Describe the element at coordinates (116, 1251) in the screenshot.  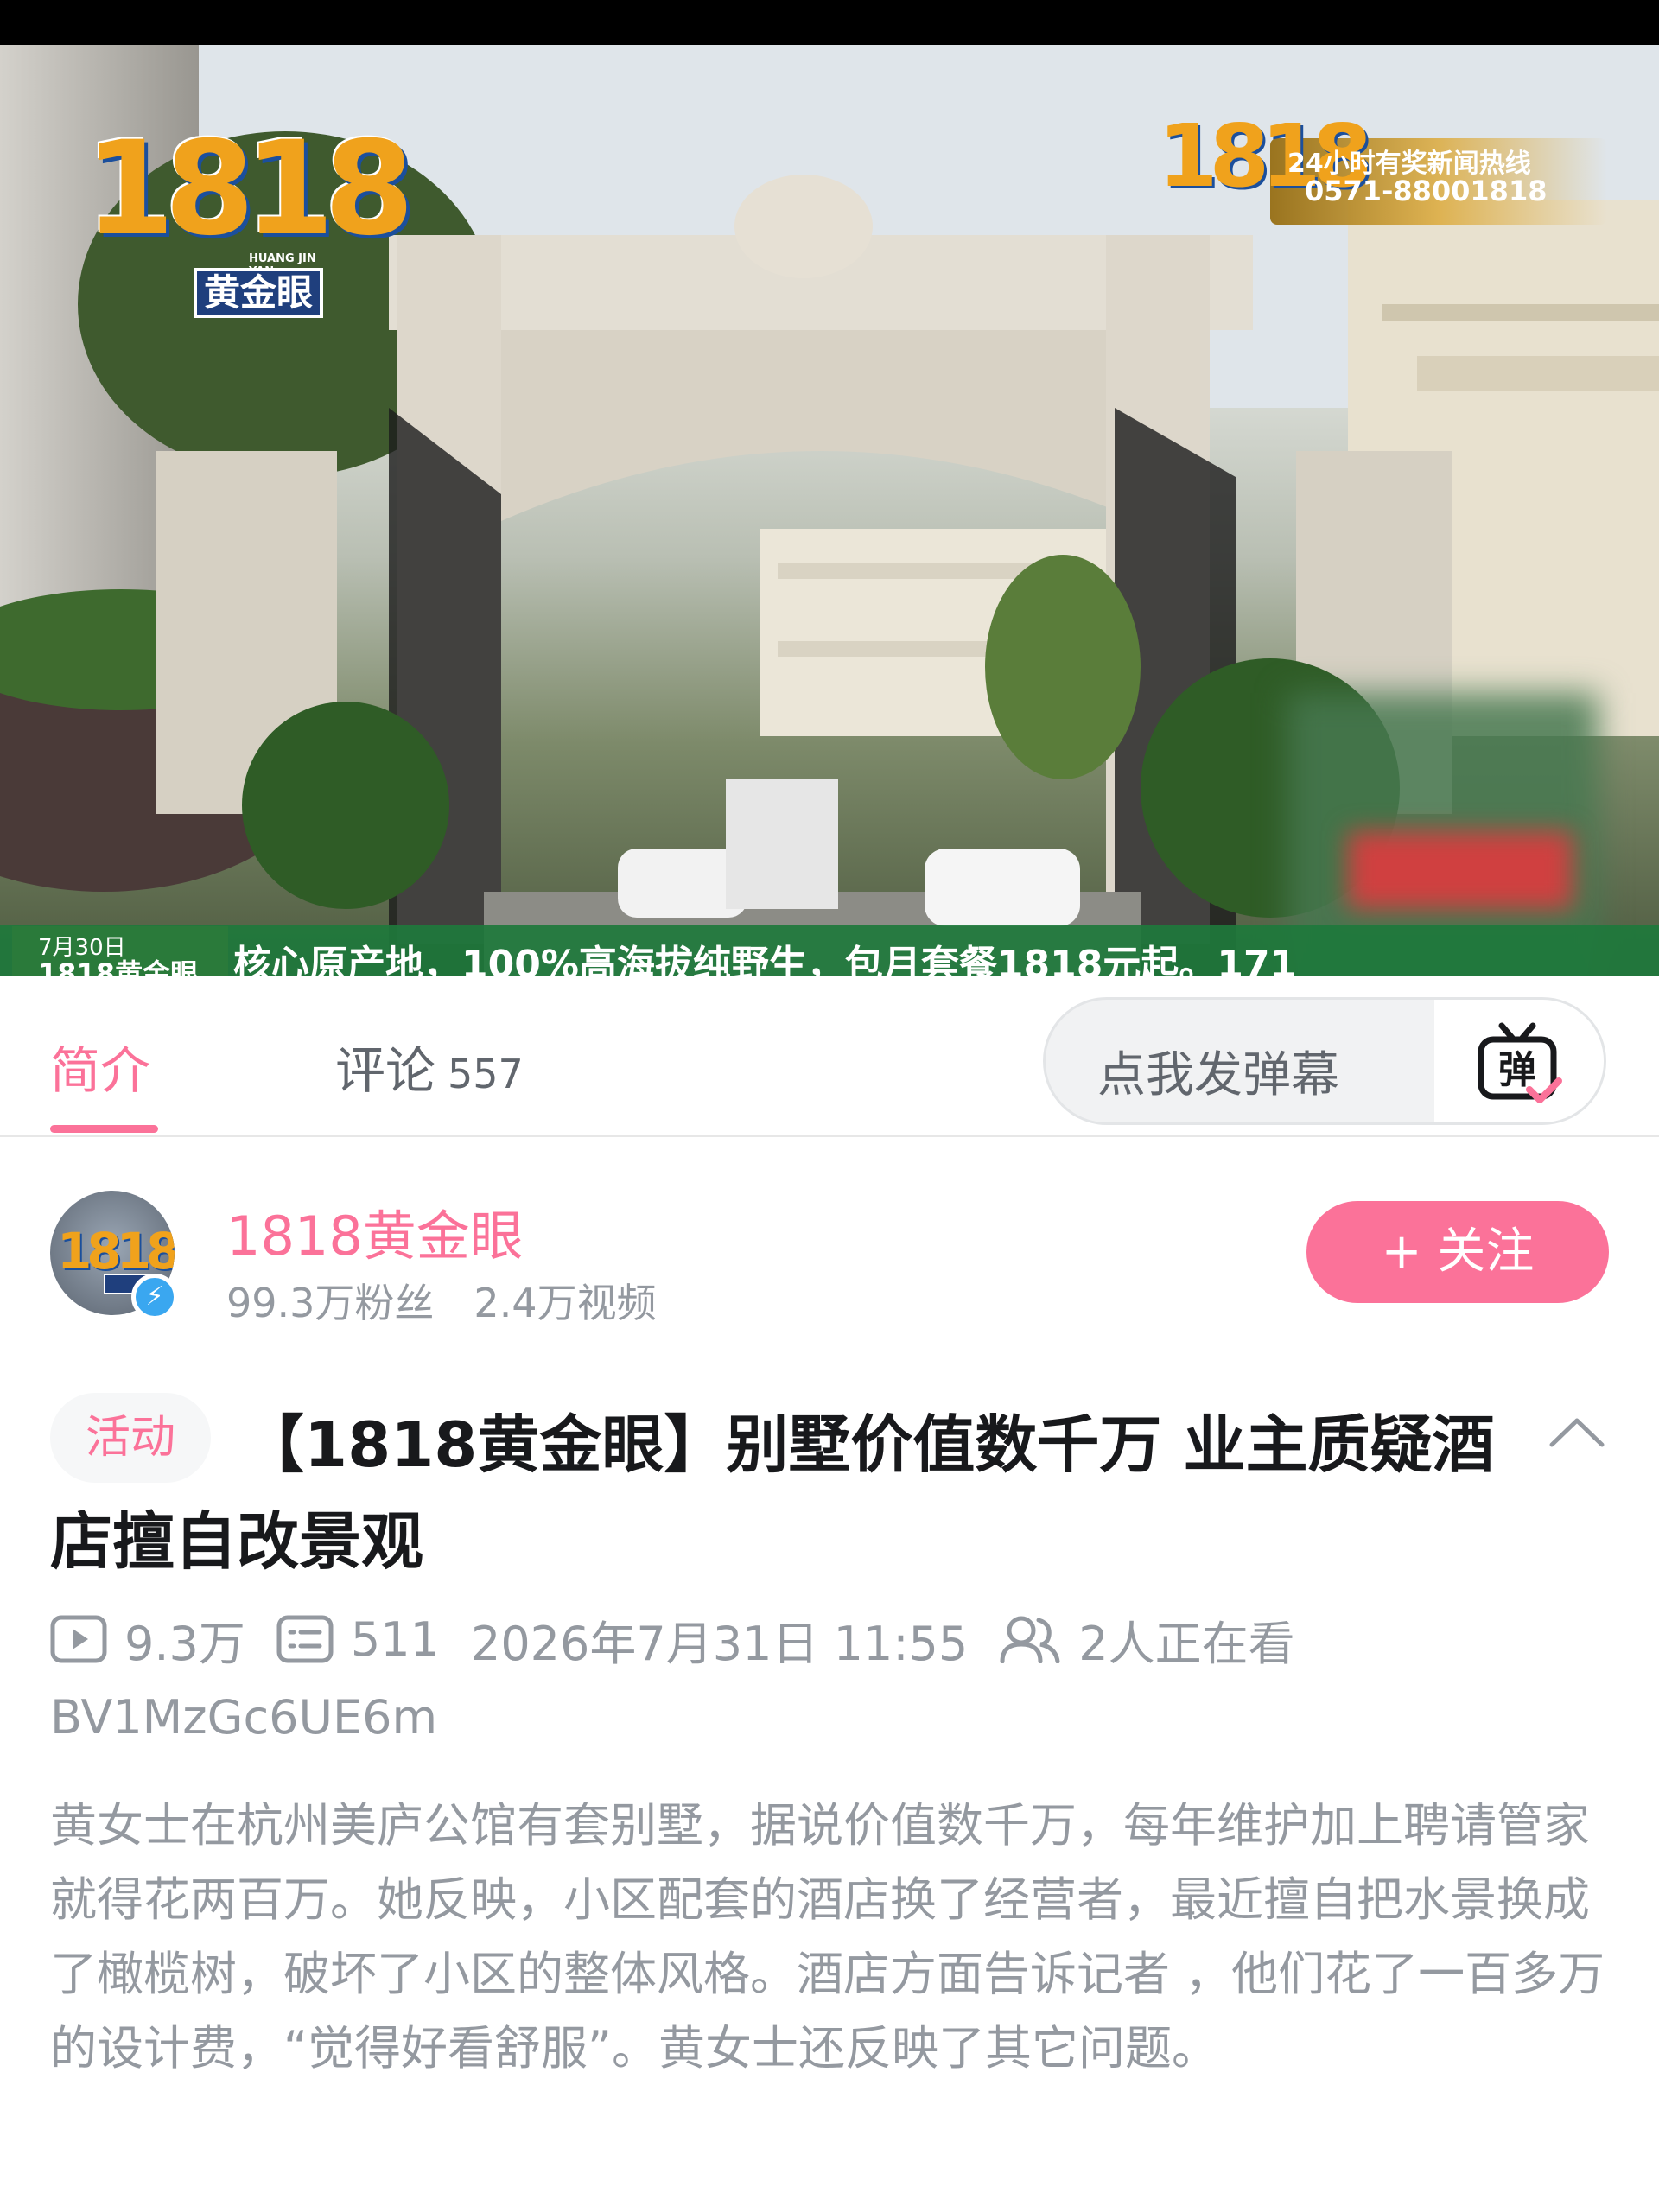
I see `avatar-logo-number: 1818` at that location.